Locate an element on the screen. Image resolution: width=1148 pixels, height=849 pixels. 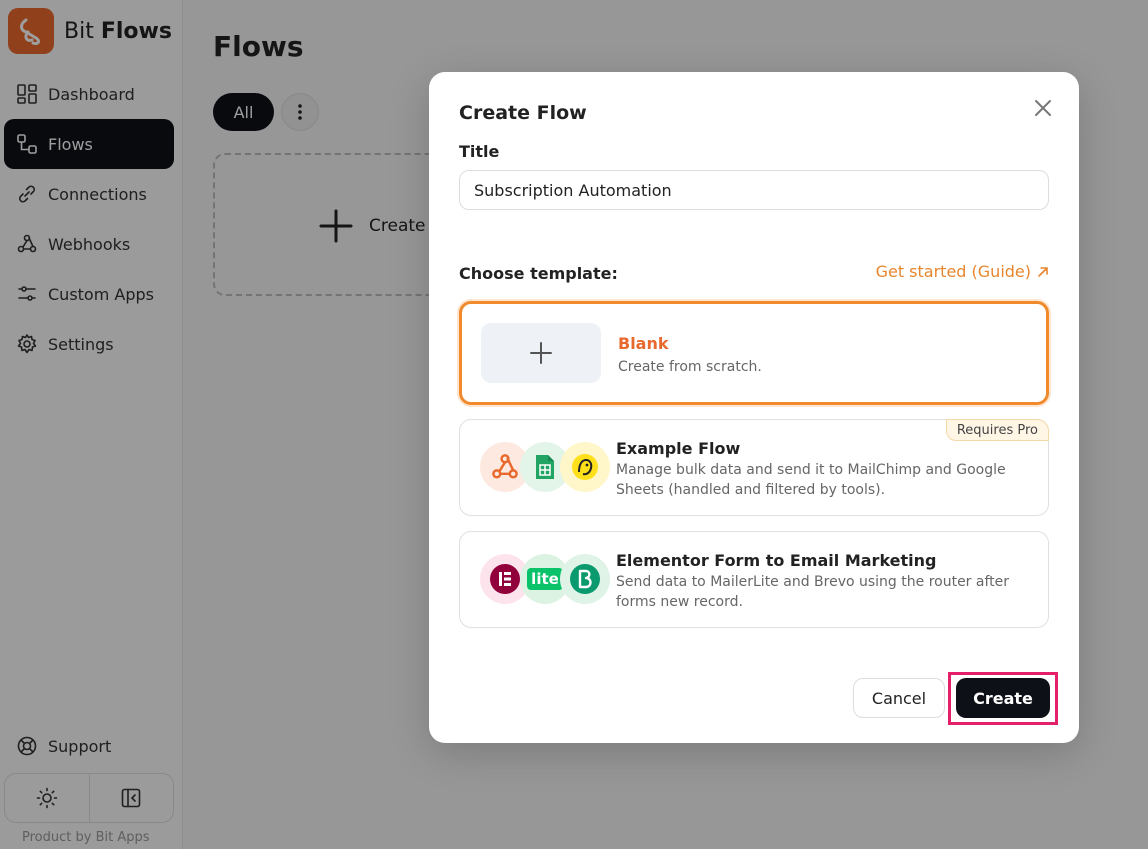
plus-icon is located at coordinates (541, 353).